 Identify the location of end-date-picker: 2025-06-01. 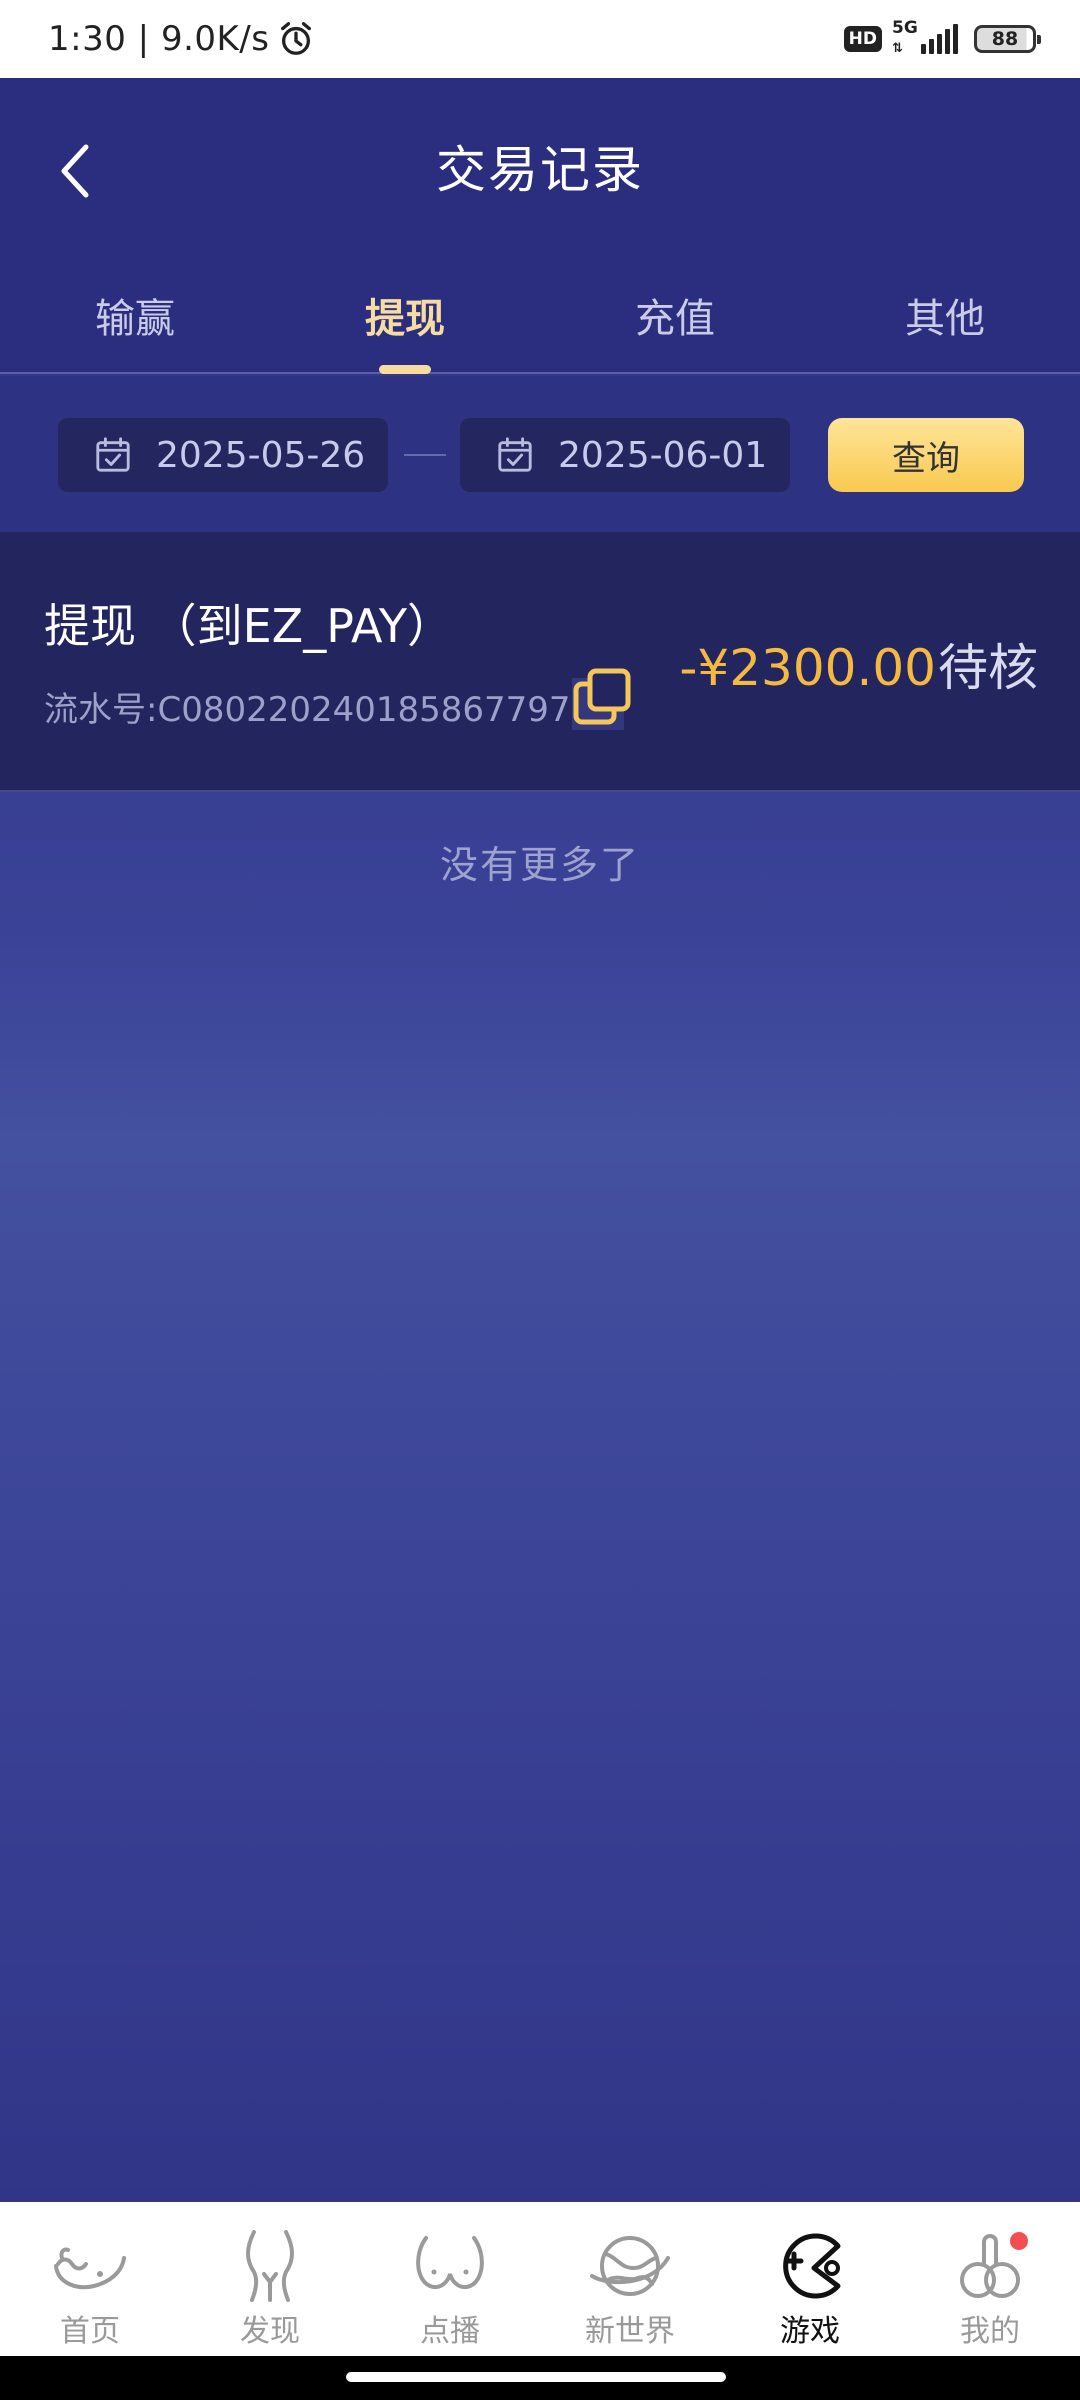
(625, 455).